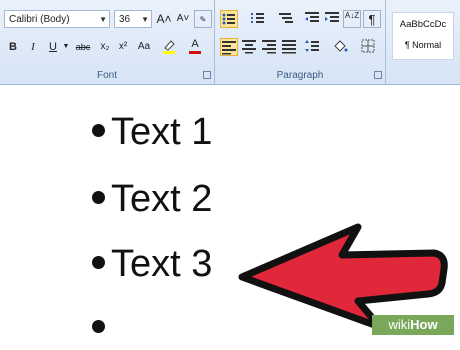 This screenshot has height=350, width=460. I want to click on font-color-button: A, so click(195, 47).